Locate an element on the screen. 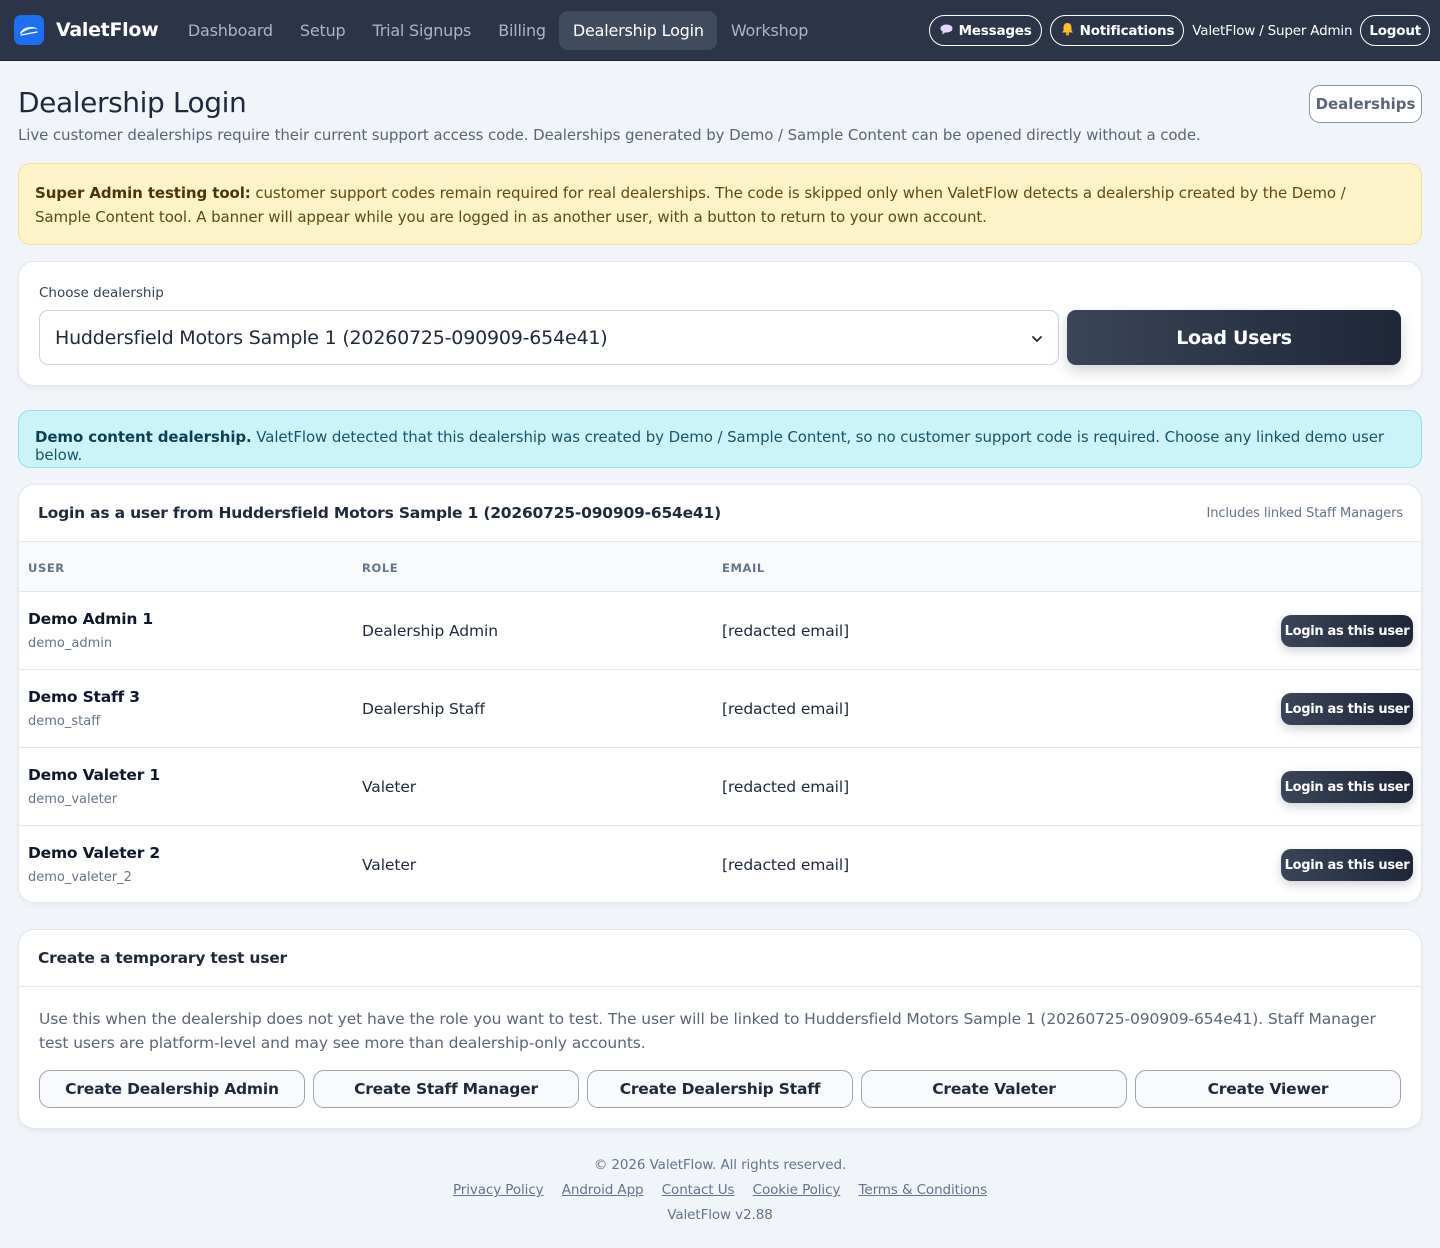 The height and width of the screenshot is (1248, 1440). footer-link-terms: Terms & Conditions is located at coordinates (923, 1190).